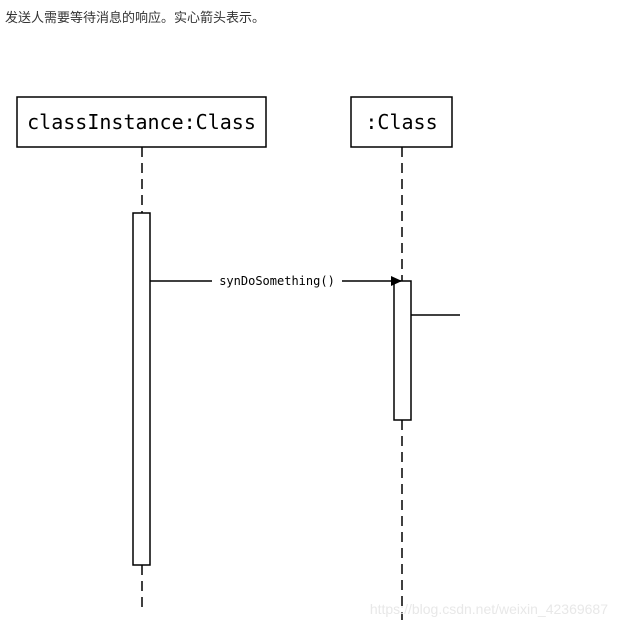 The width and height of the screenshot is (618, 629). Describe the element at coordinates (402, 350) in the screenshot. I see `activation-bar-class` at that location.